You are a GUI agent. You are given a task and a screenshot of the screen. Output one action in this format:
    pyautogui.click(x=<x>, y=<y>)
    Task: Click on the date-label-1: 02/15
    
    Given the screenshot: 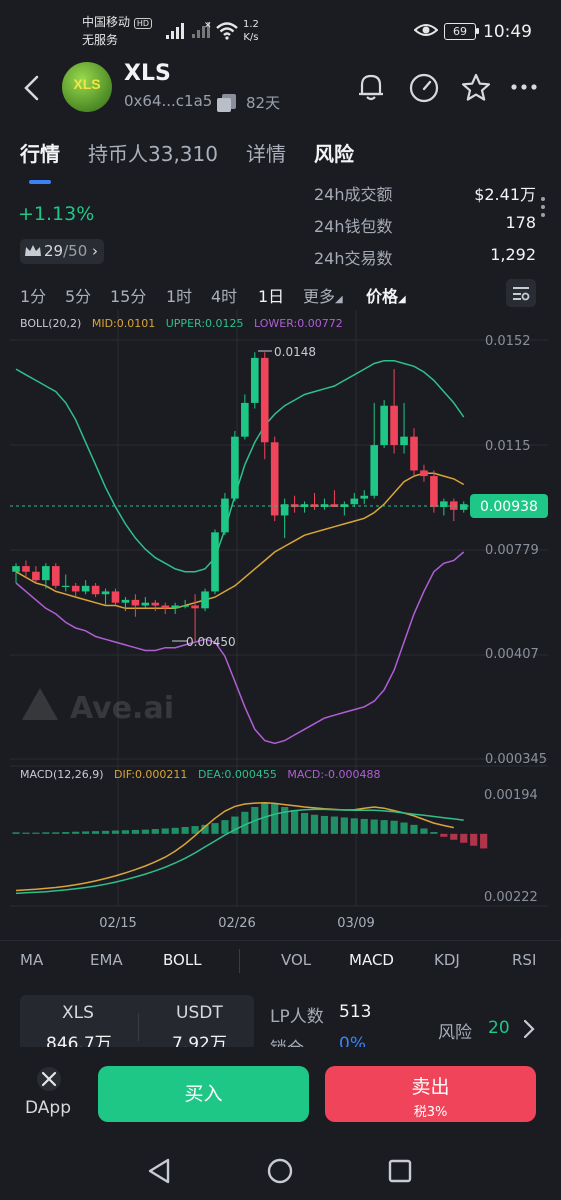 What is the action you would take?
    pyautogui.click(x=117, y=923)
    